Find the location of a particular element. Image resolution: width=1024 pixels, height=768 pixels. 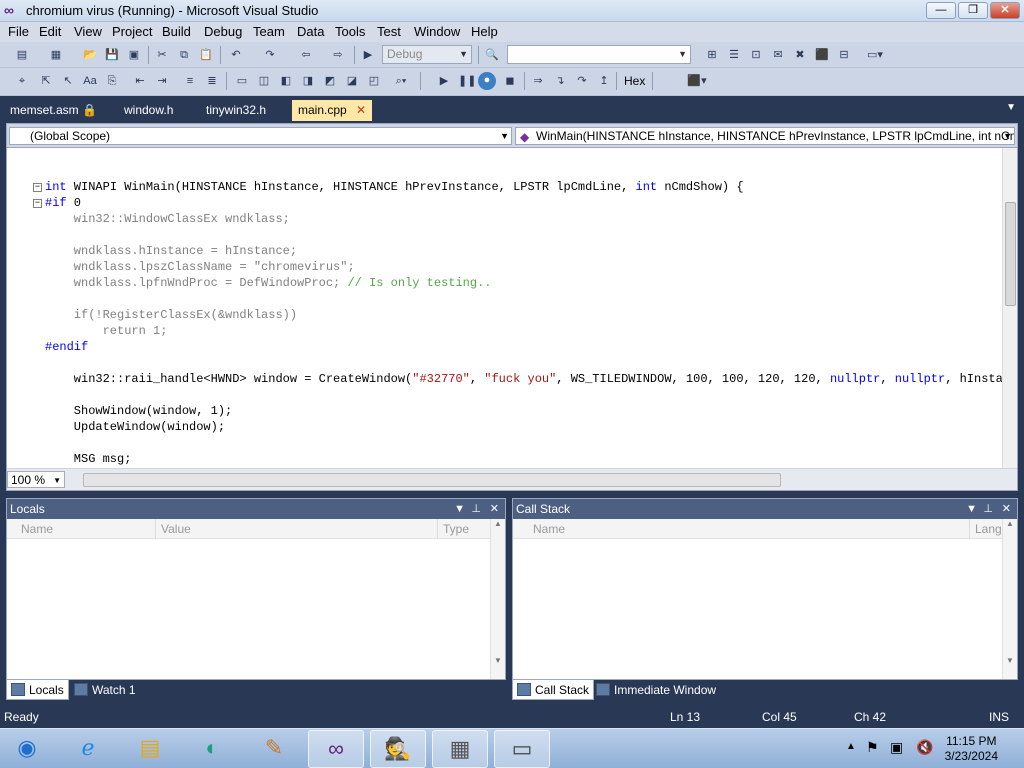

close-tab-icon: ✕ is located at coordinates (361, 110).